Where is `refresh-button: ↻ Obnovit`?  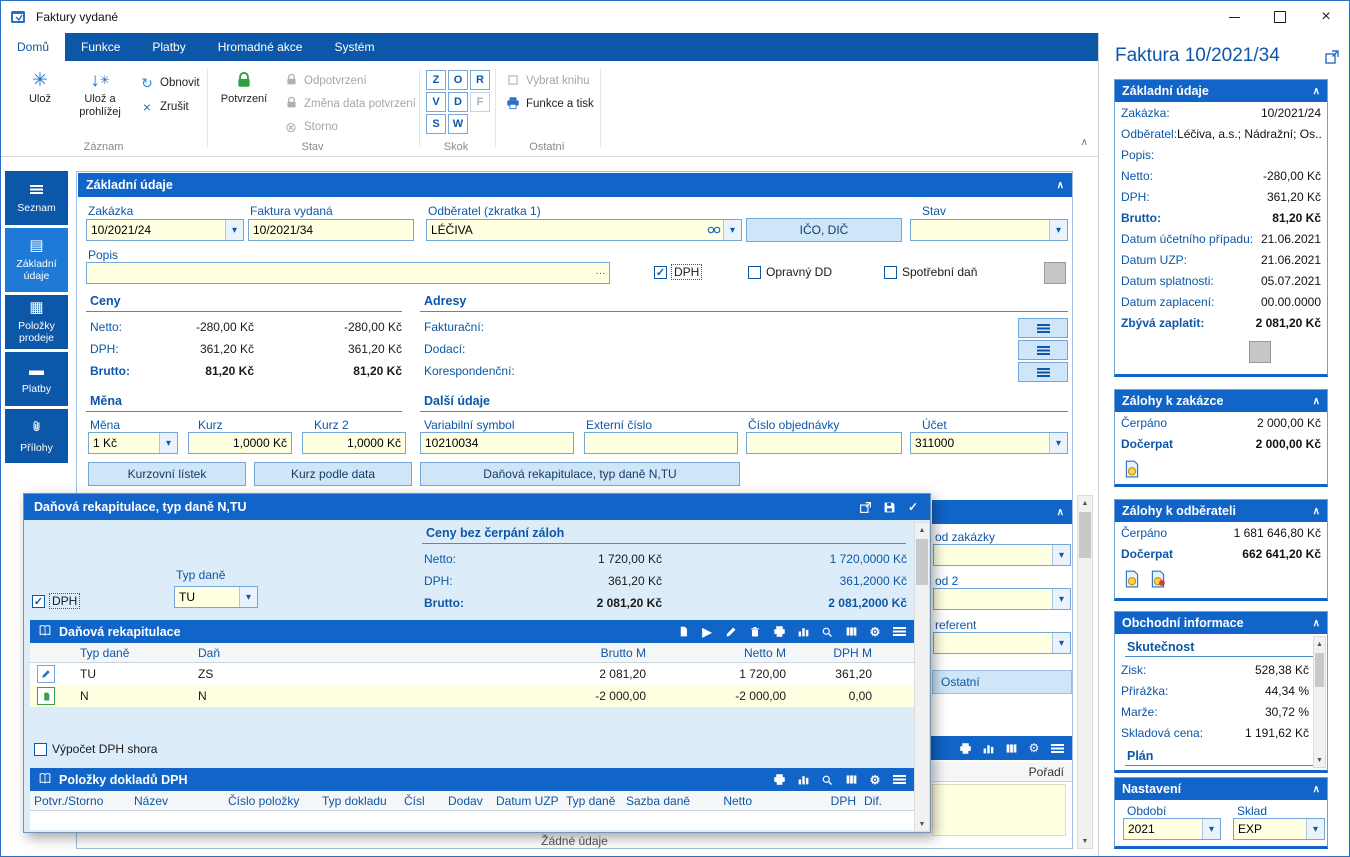 refresh-button: ↻ Obnovit is located at coordinates (169, 83).